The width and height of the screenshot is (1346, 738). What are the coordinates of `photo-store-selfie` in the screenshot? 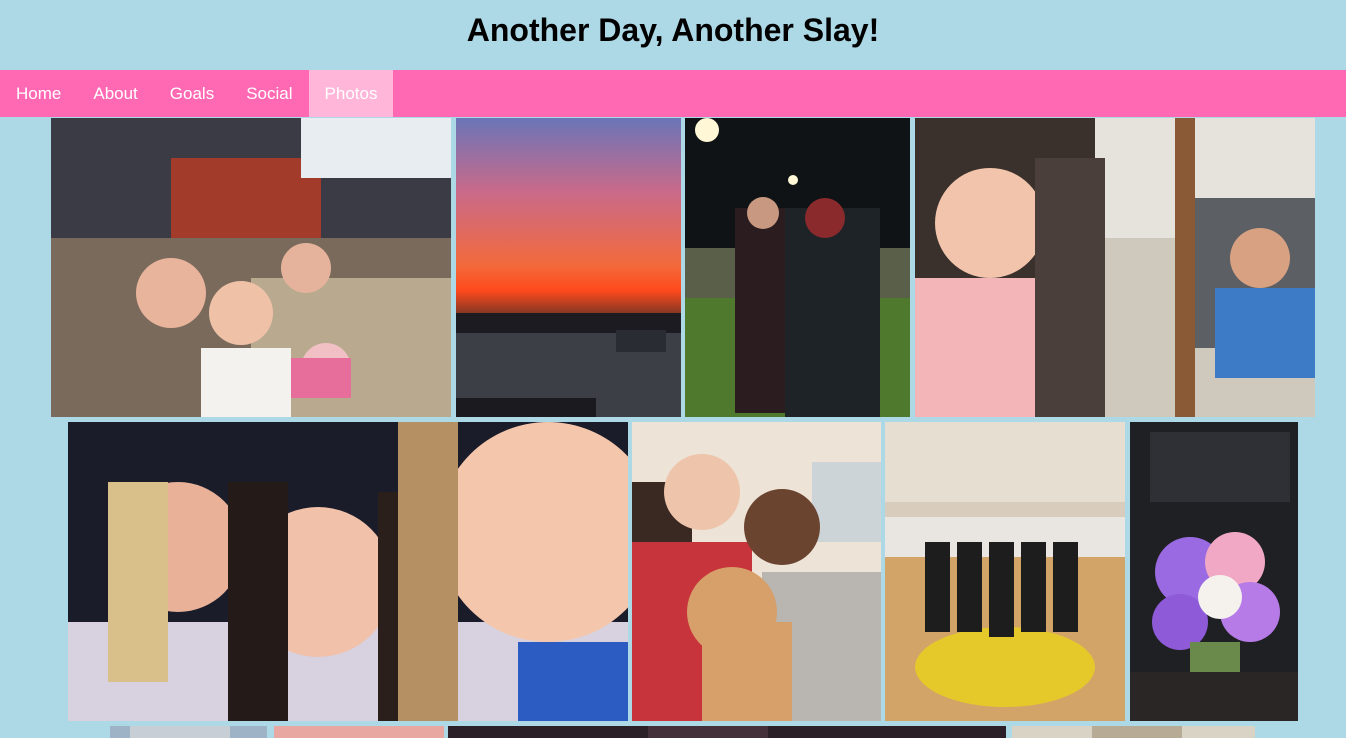 It's located at (251, 267).